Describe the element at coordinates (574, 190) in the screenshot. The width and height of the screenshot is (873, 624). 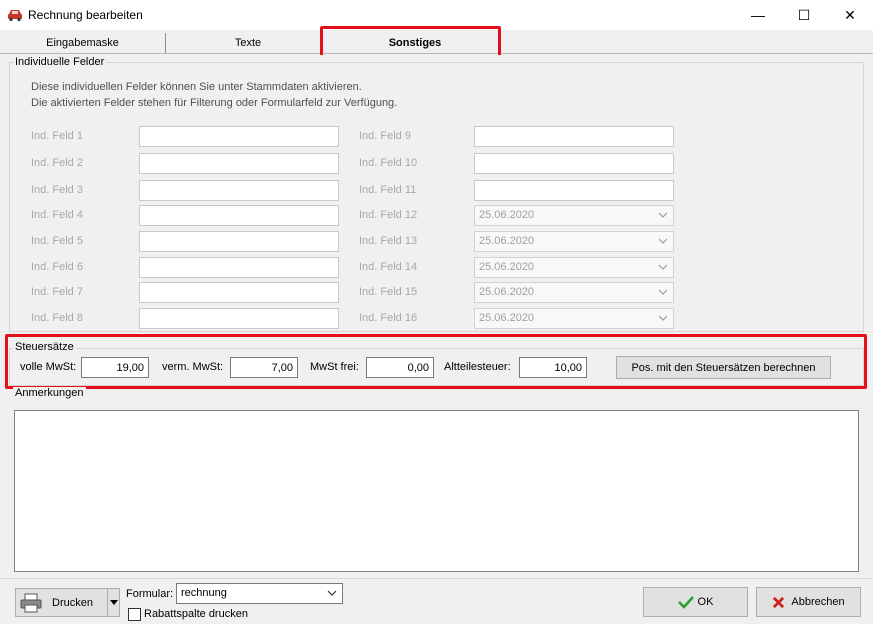
I see `ind-field-11-input` at that location.